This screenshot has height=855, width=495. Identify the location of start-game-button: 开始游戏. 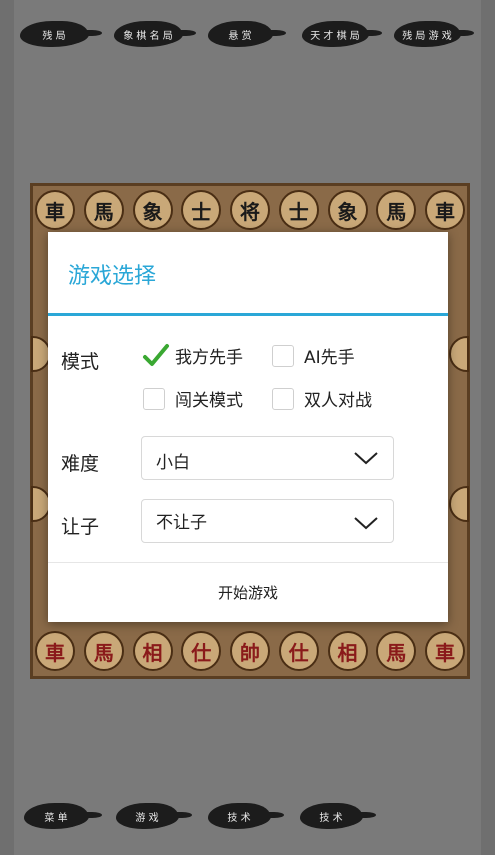
(248, 592).